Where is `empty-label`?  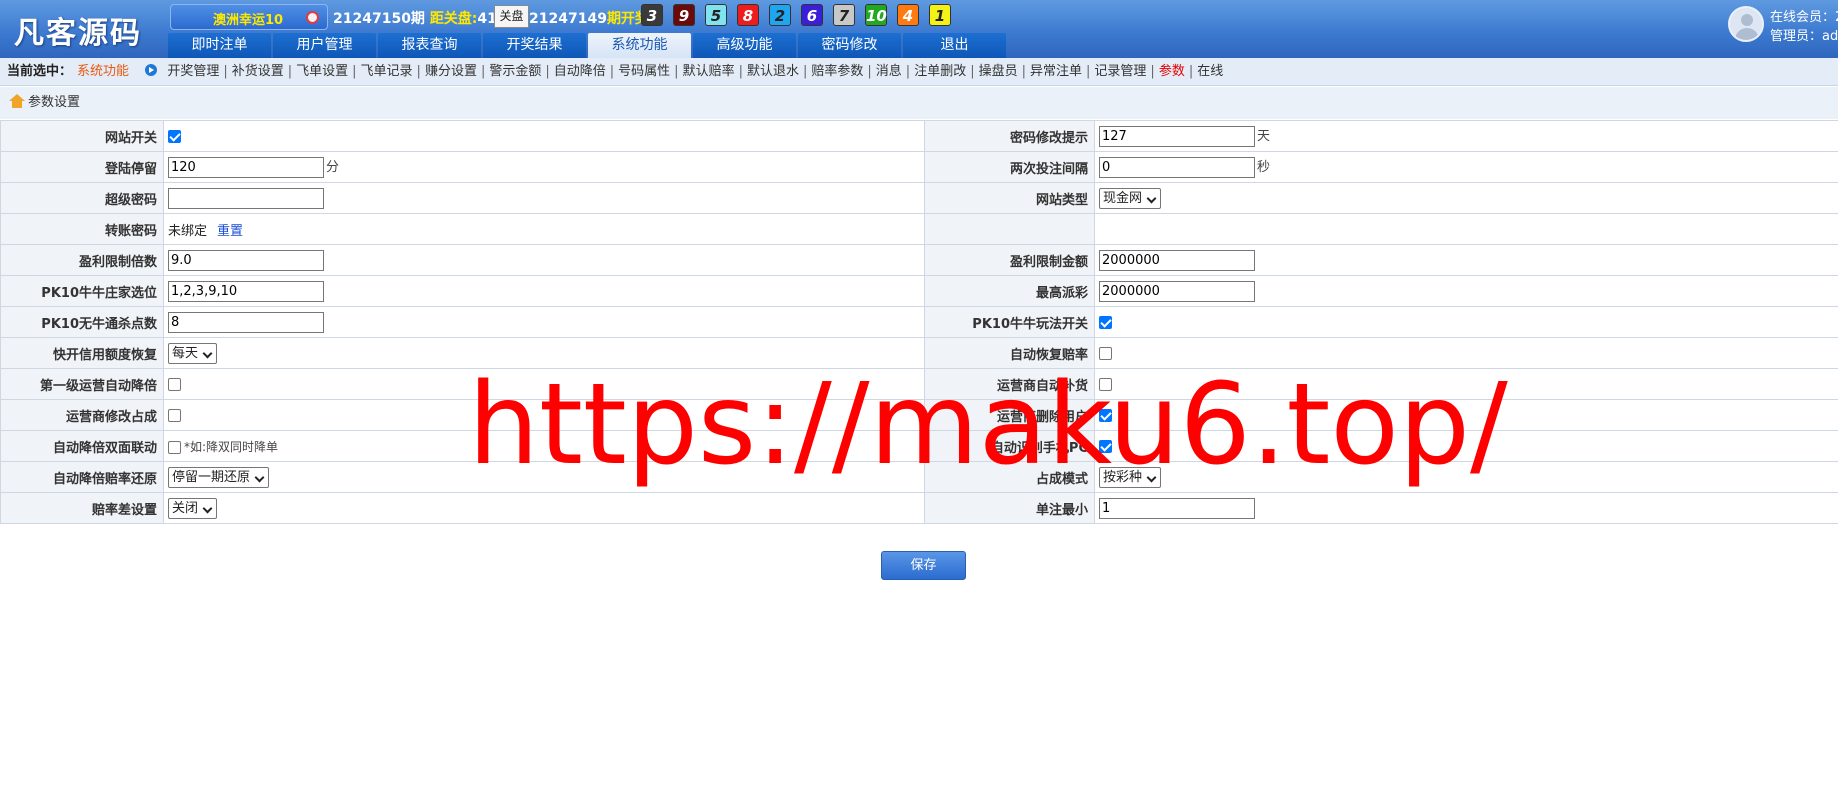
empty-label is located at coordinates (1009, 229).